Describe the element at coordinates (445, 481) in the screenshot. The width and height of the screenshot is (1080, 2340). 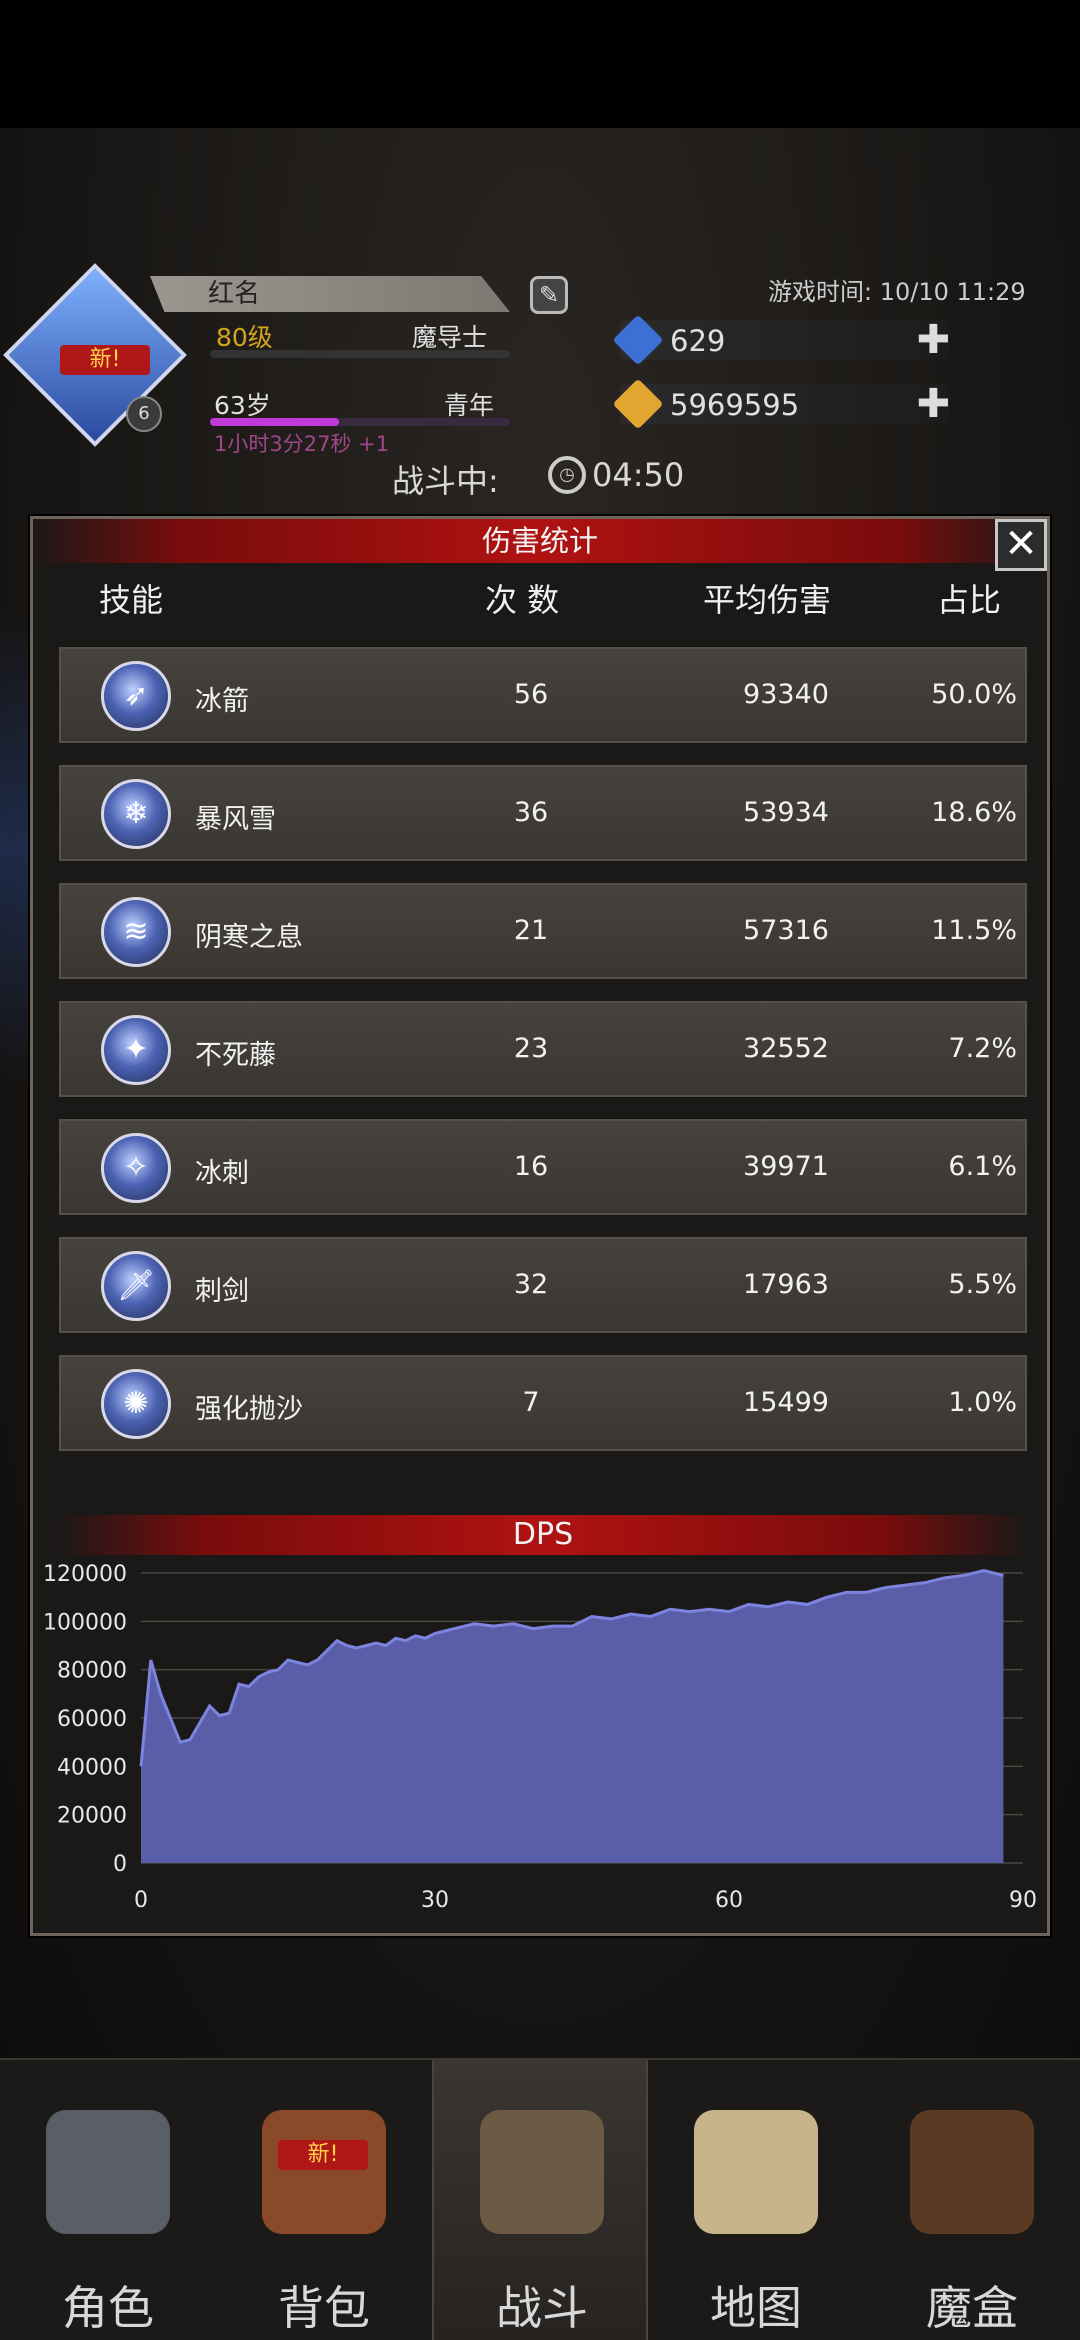
I see `battle-status-label: 战斗中:` at that location.